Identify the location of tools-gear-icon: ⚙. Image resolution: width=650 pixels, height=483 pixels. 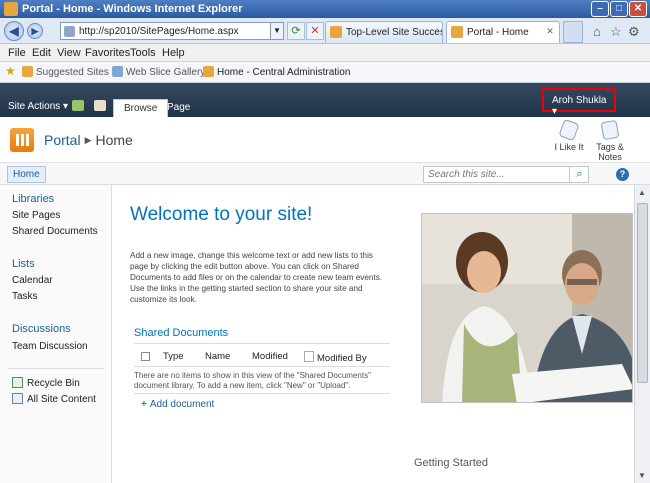
(634, 32).